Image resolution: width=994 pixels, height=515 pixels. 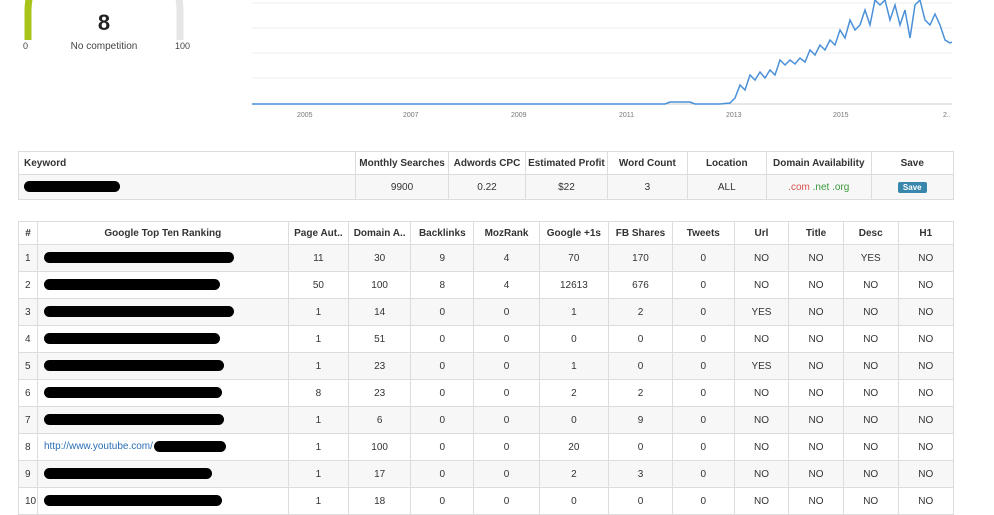 I want to click on gauge-value: 8, so click(x=104, y=22).